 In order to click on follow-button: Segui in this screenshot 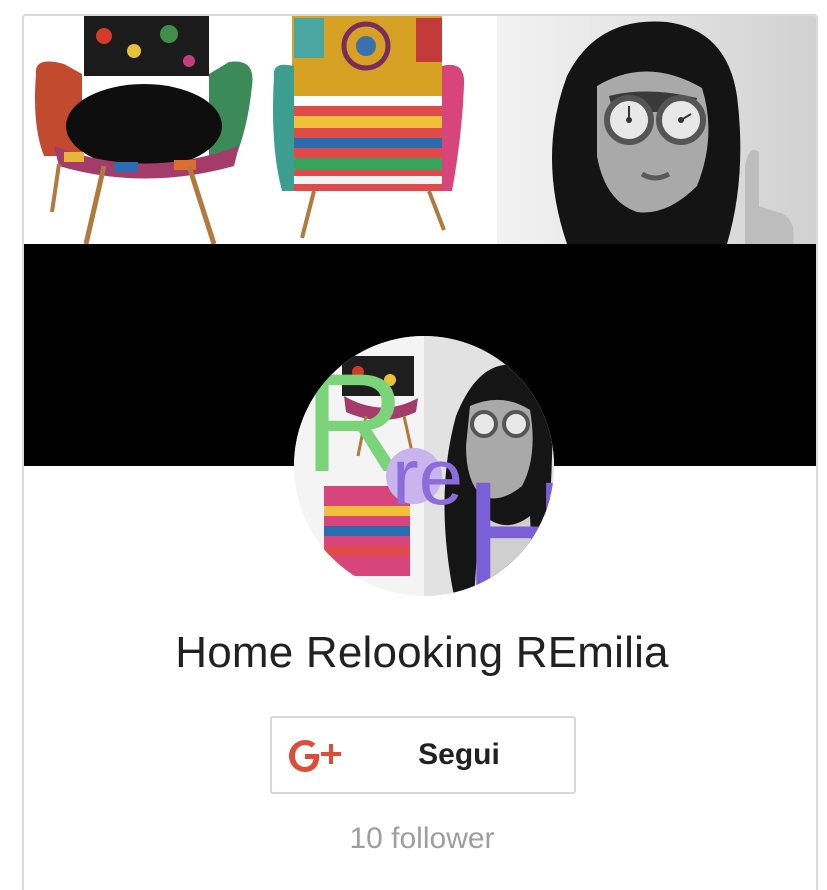, I will do `click(423, 755)`.